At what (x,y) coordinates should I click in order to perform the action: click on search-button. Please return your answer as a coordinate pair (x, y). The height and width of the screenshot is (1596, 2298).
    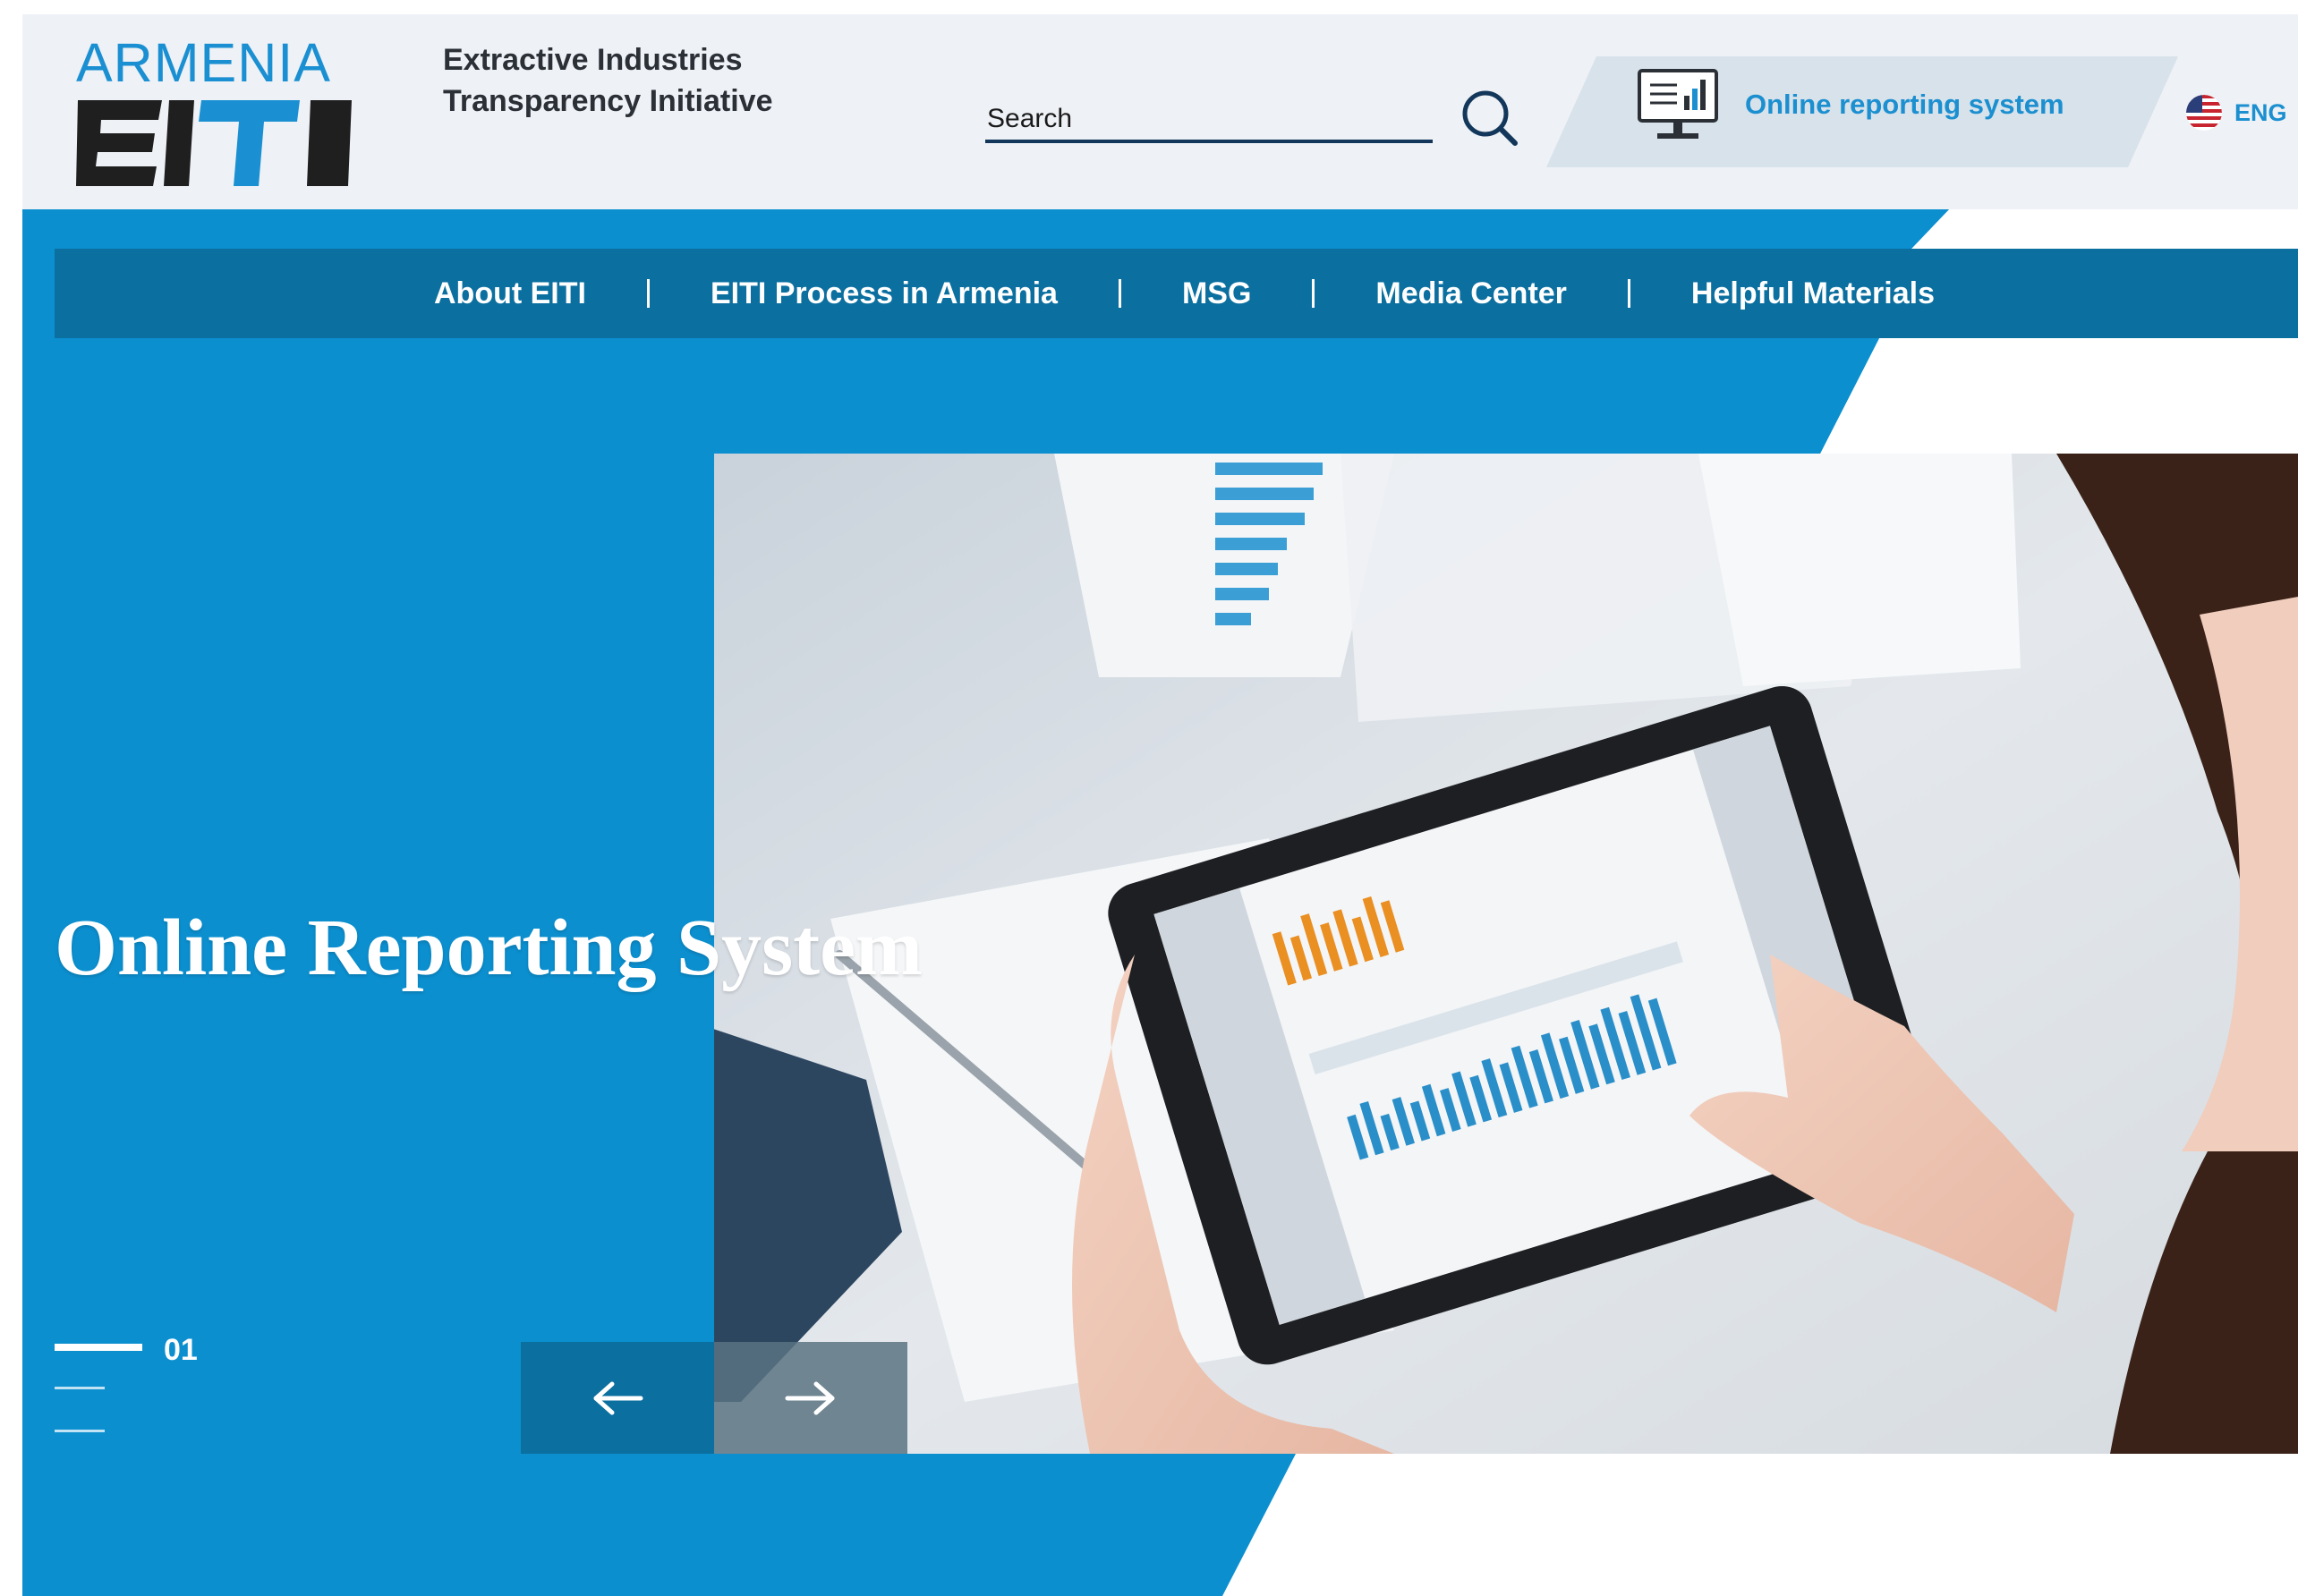
    Looking at the image, I should click on (1490, 118).